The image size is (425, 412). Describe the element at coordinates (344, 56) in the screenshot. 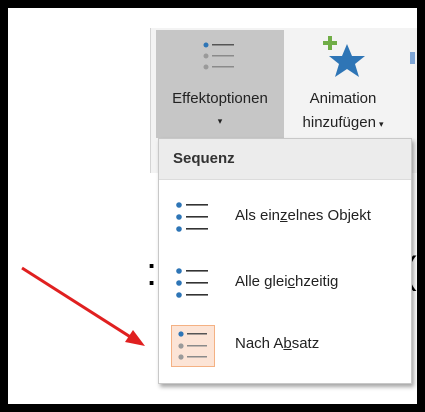

I see `star-plus-icon` at that location.